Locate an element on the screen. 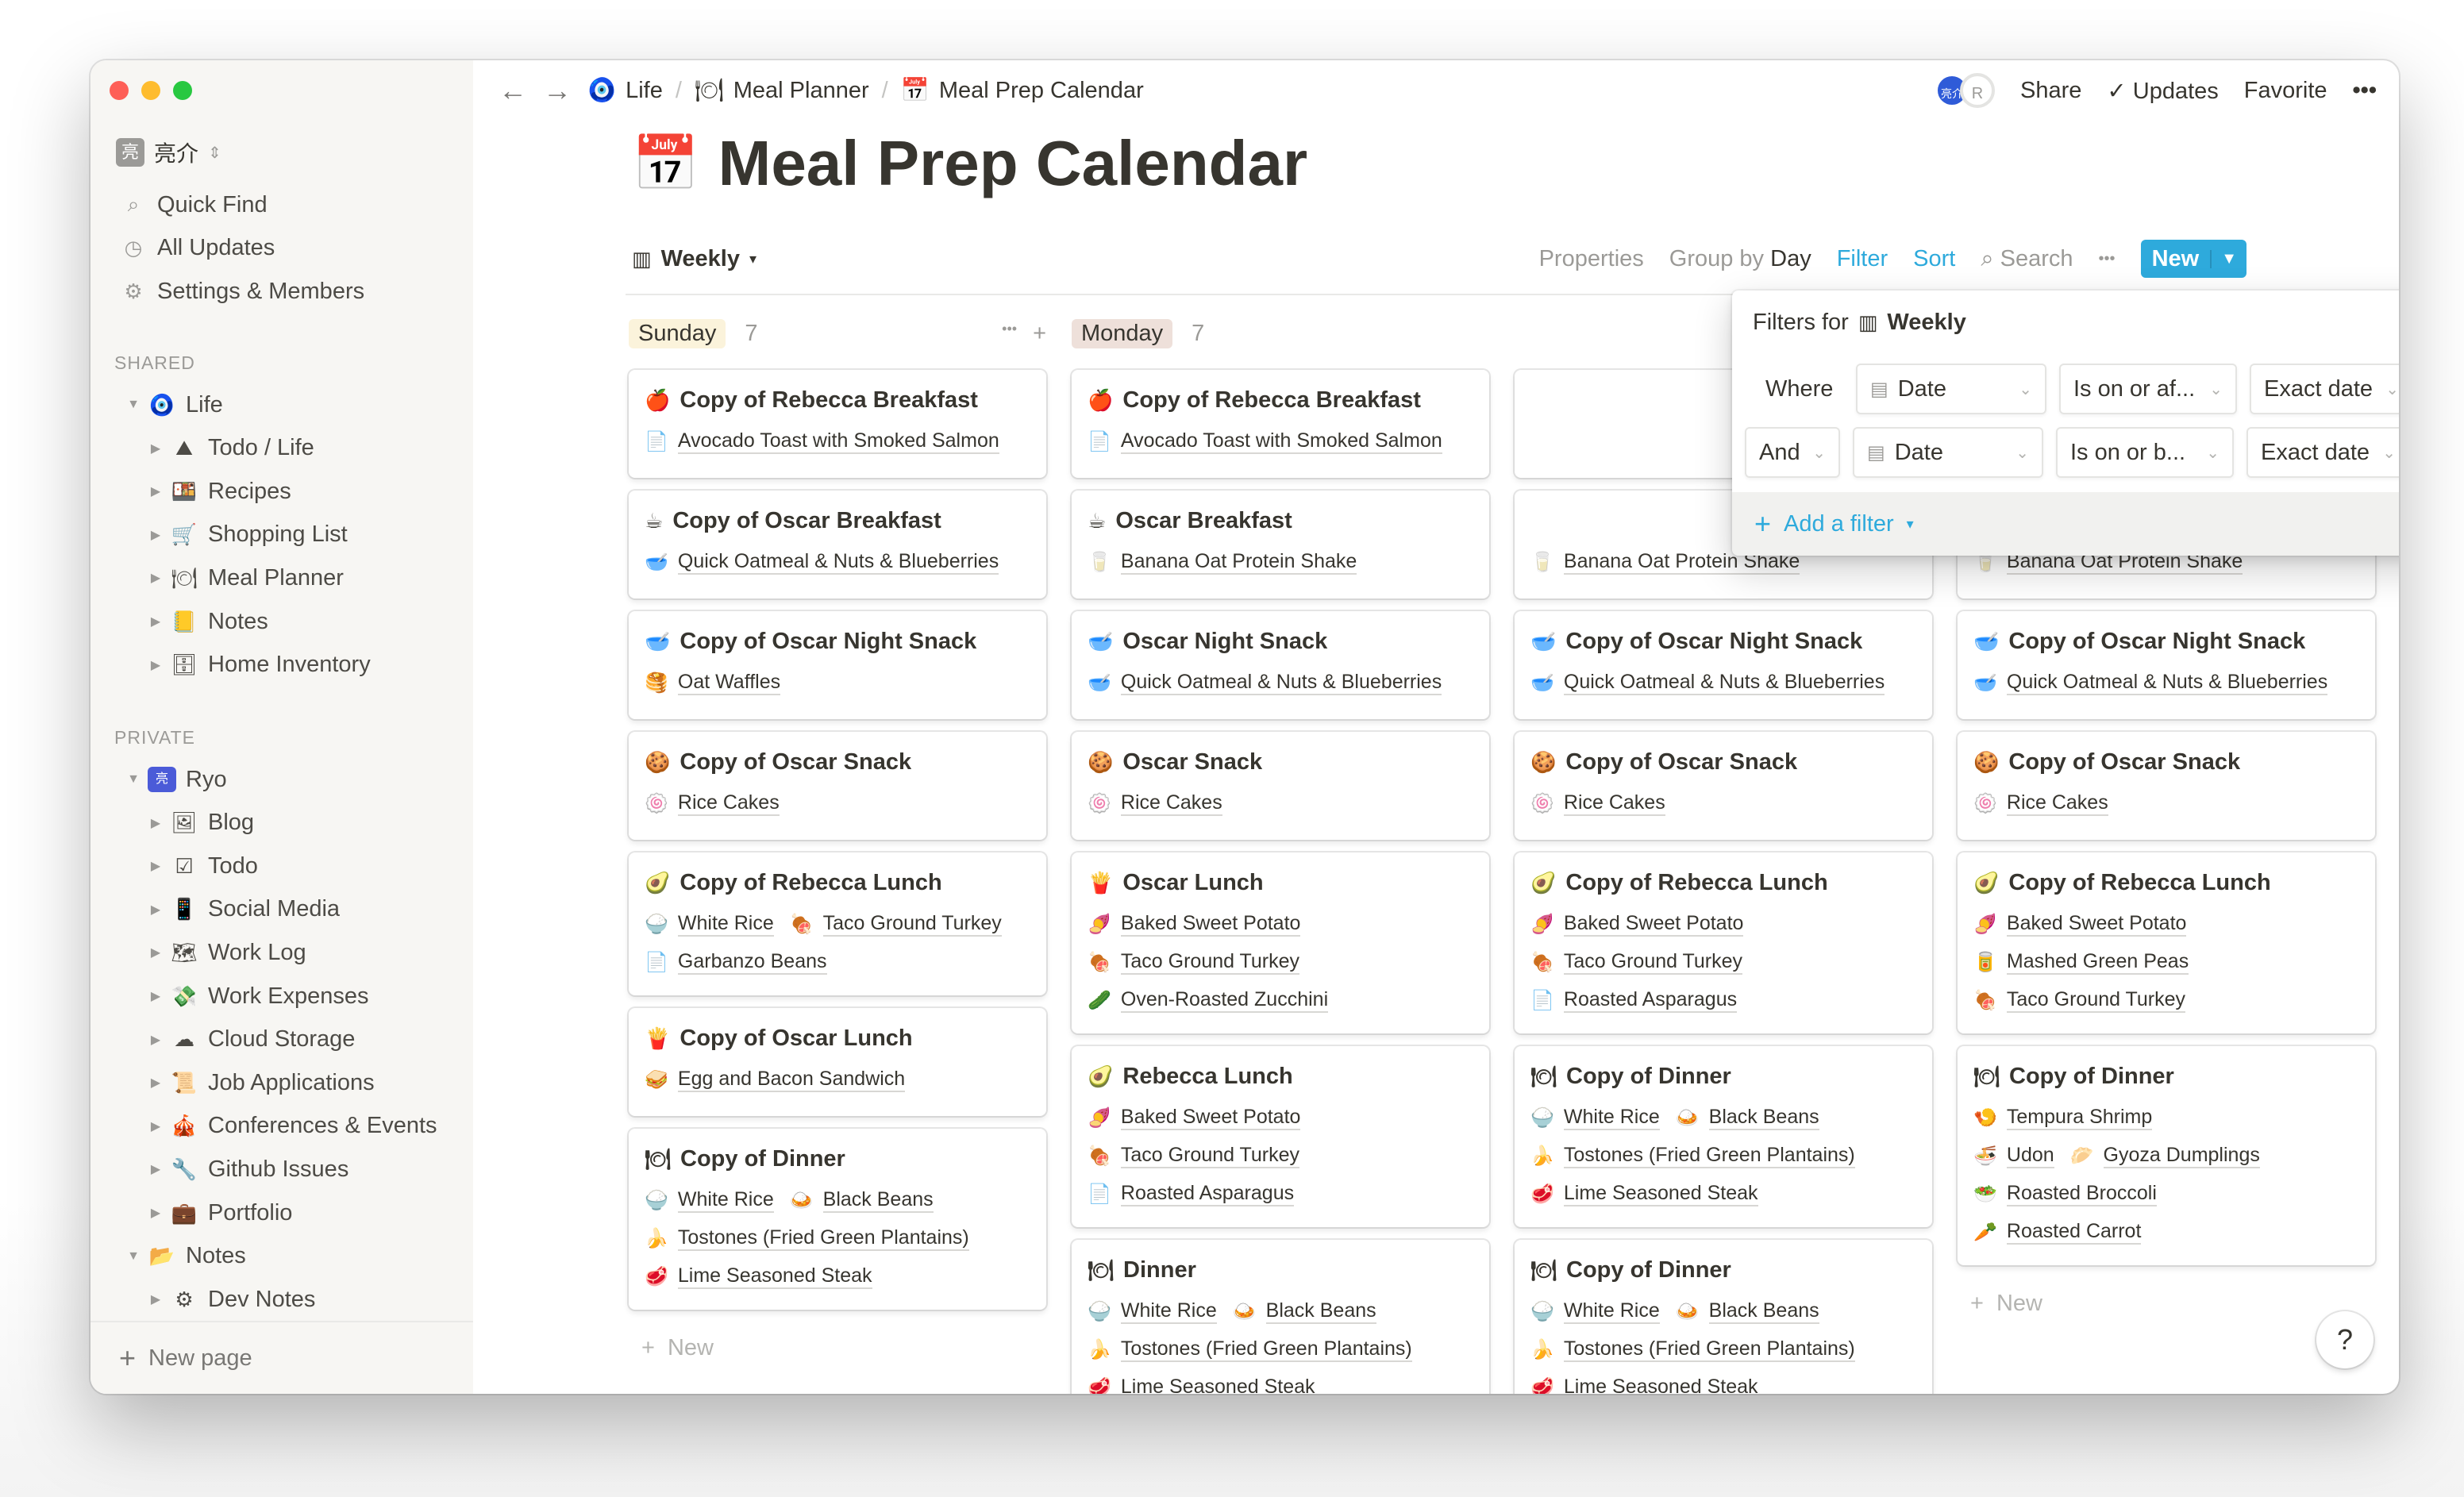 This screenshot has width=2464, height=1497. sidebar-item-github-issues: ▶ 🔧 Github Issues is located at coordinates (281, 1169).